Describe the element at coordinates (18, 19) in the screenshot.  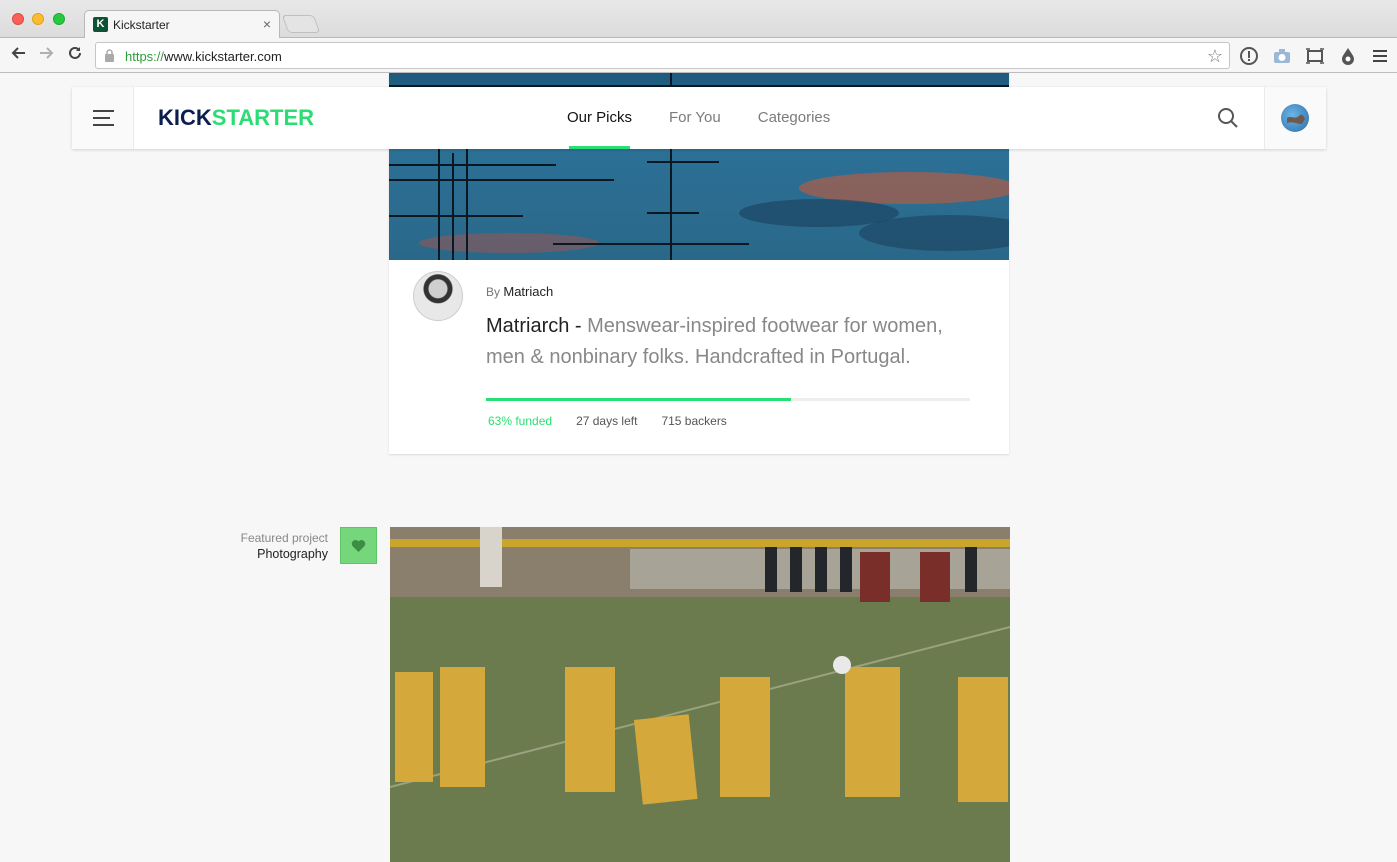
I see `close-window-button` at that location.